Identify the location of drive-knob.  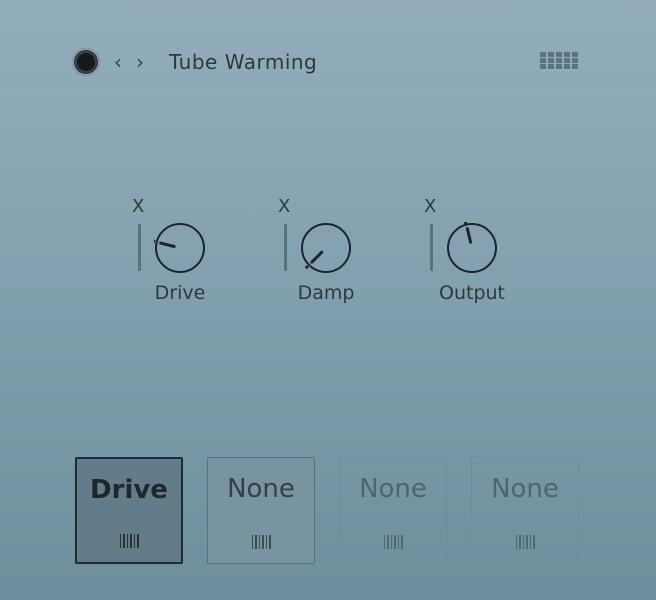
(180, 248).